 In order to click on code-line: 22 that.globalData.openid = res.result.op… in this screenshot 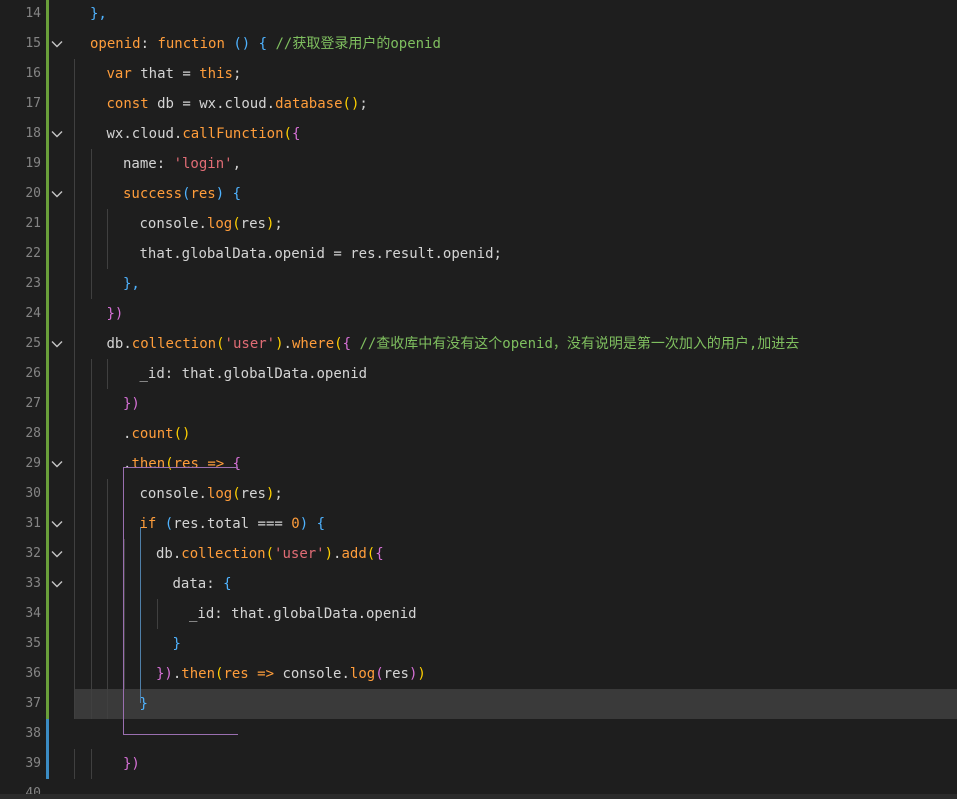, I will do `click(478, 254)`.